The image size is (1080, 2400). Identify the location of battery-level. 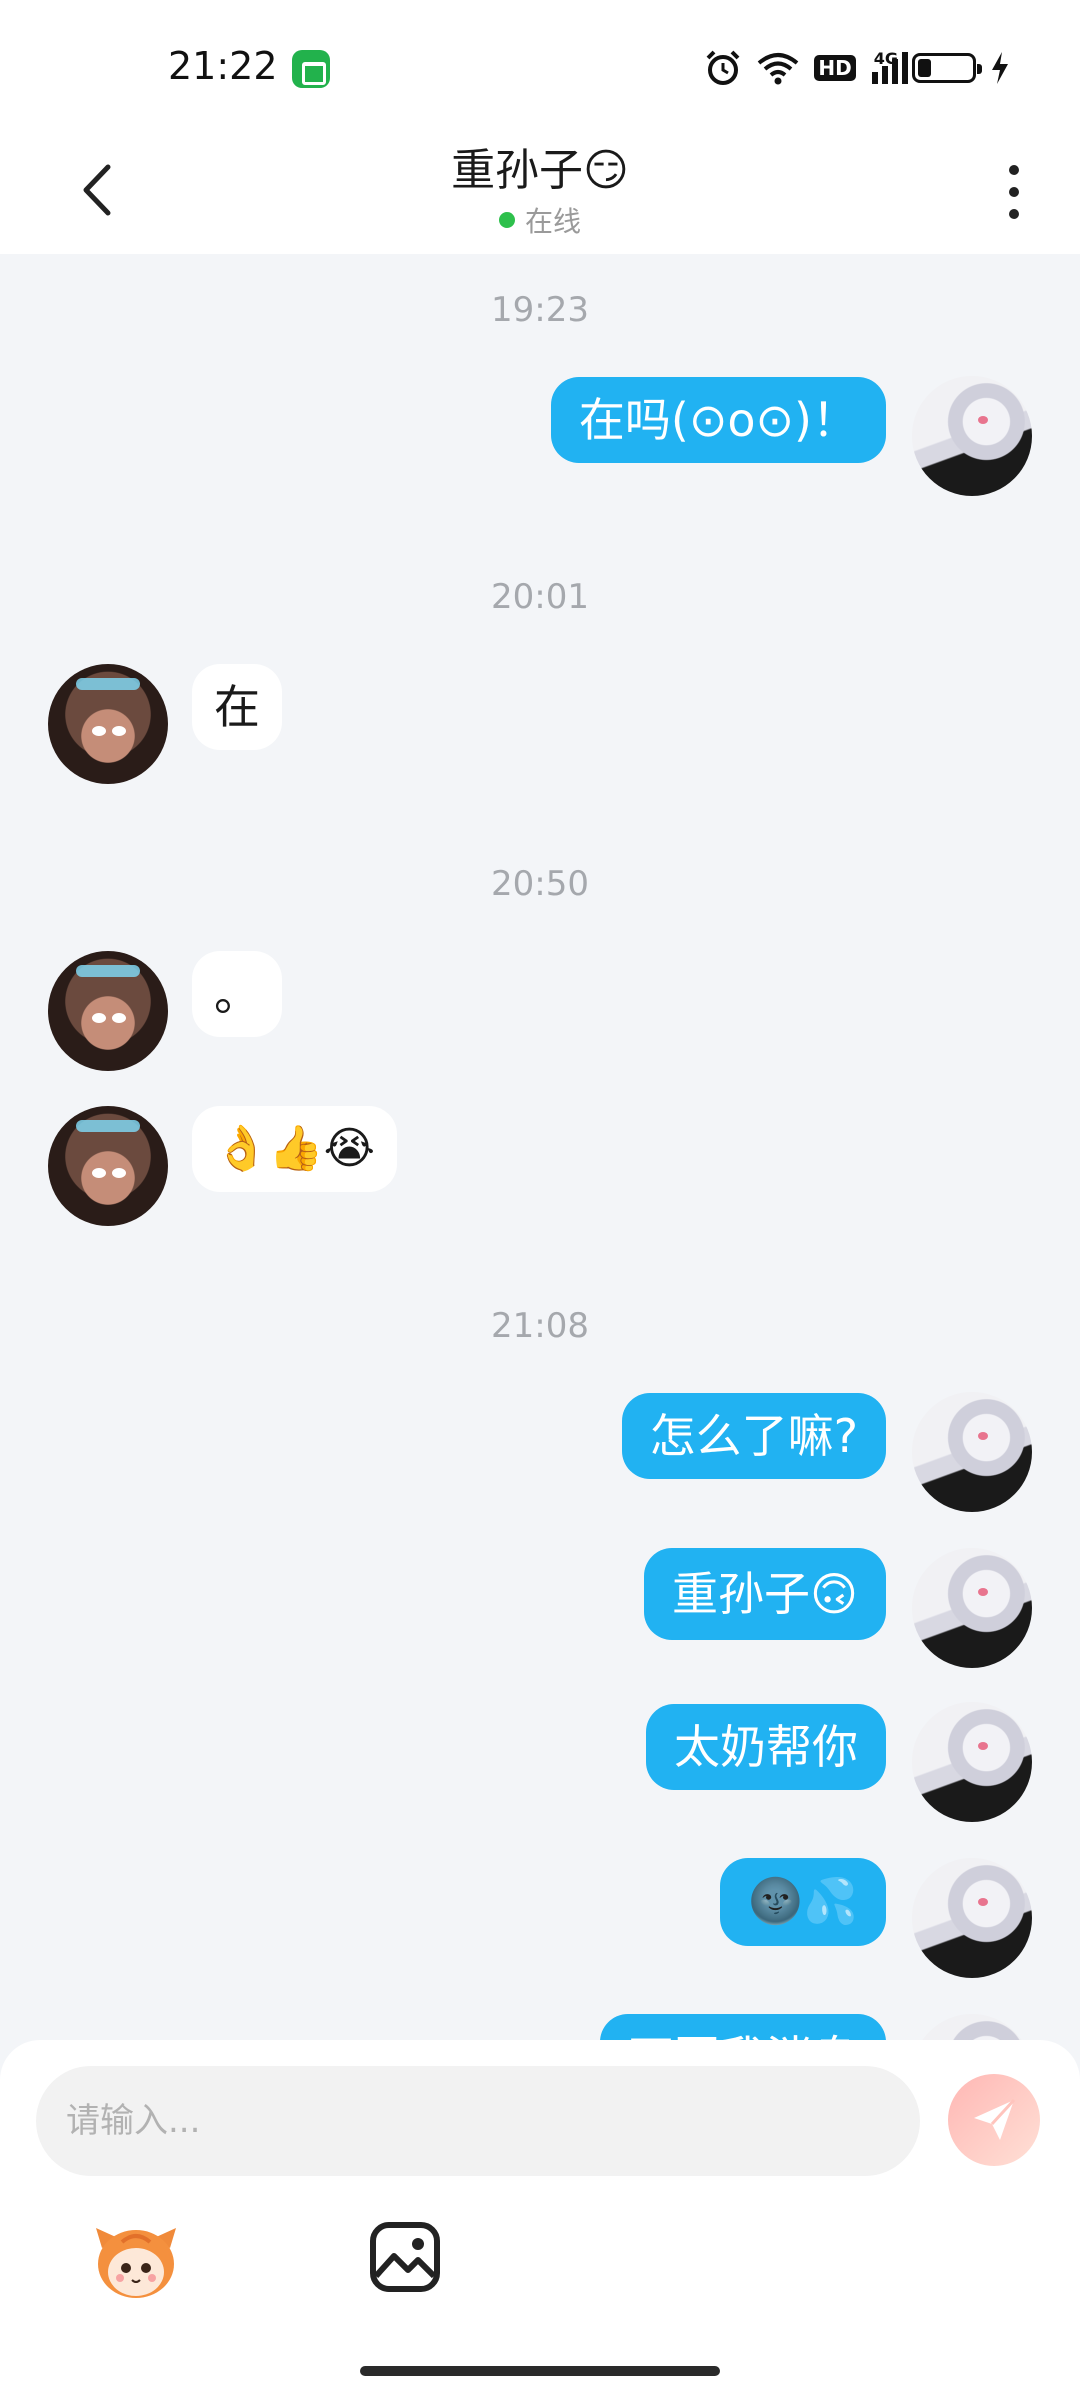
(924, 68).